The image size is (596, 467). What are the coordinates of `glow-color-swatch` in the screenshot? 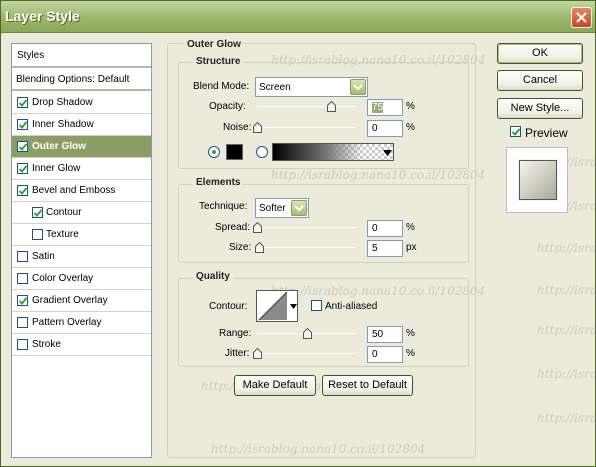 It's located at (234, 152).